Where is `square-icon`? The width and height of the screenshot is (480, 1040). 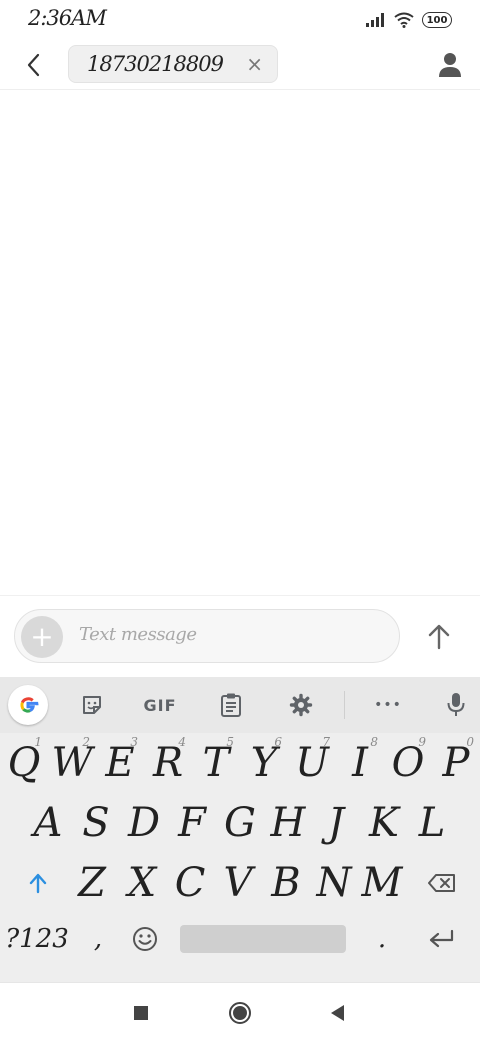 square-icon is located at coordinates (141, 1013).